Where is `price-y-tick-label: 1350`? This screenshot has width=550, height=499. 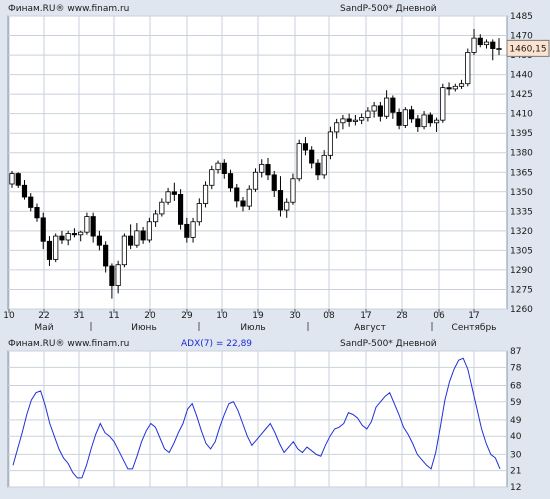 price-y-tick-label: 1350 is located at coordinates (521, 193).